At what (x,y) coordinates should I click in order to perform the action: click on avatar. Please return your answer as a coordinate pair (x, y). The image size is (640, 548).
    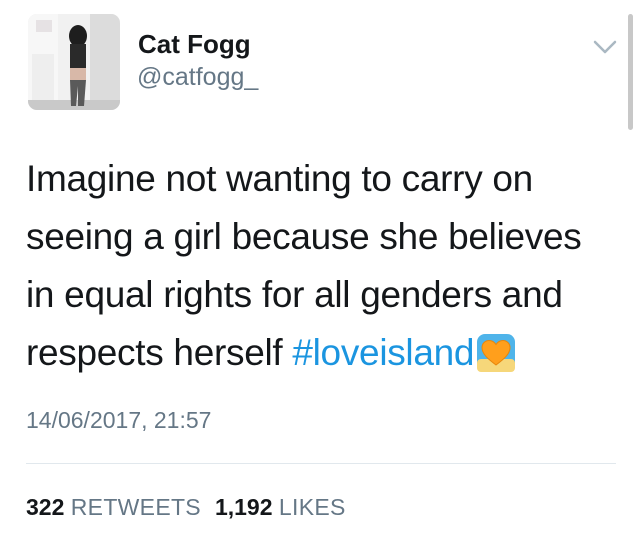
    Looking at the image, I should click on (74, 62).